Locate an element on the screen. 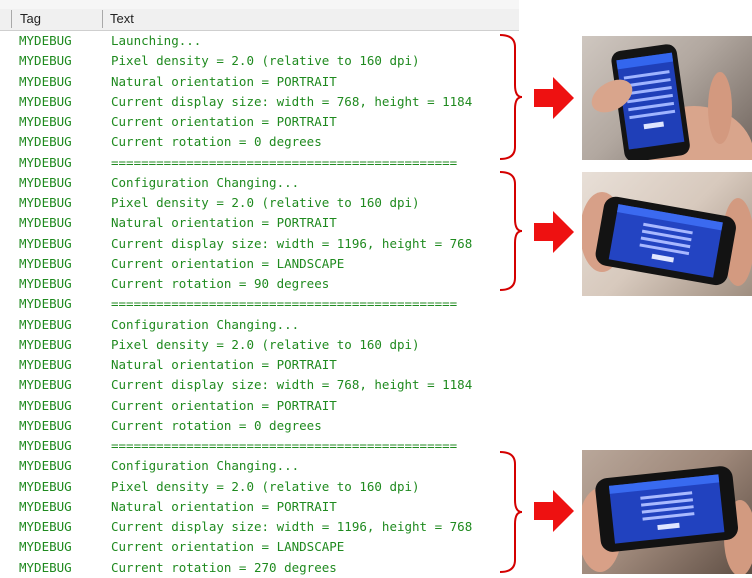 The height and width of the screenshot is (578, 752). phone-landscape-270-photo is located at coordinates (667, 512).